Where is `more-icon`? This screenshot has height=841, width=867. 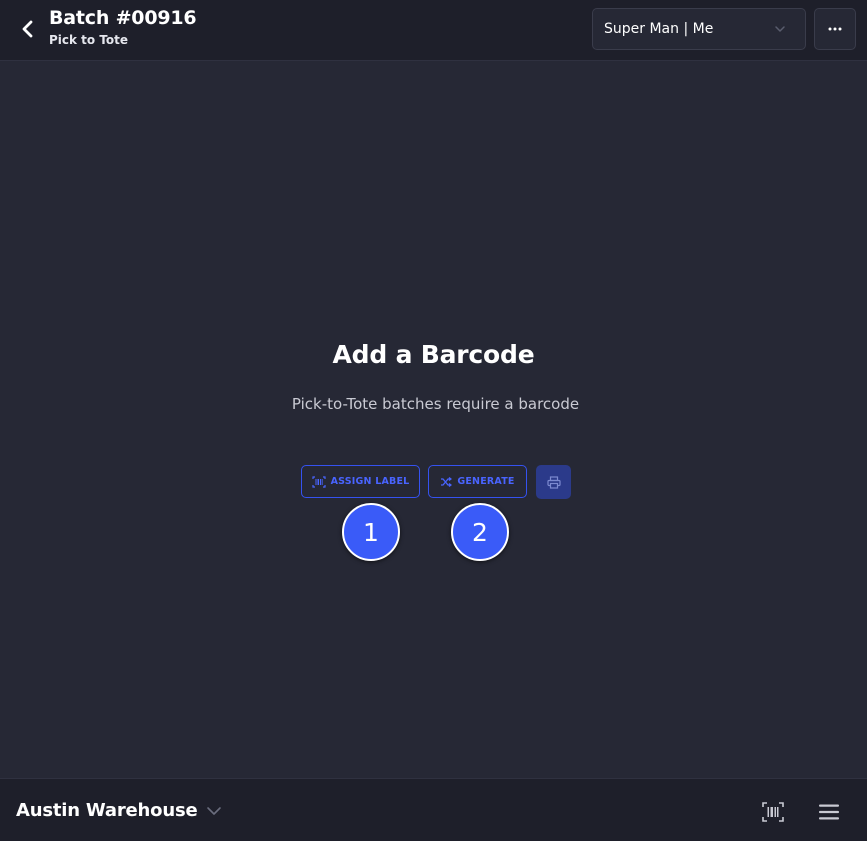 more-icon is located at coordinates (835, 29).